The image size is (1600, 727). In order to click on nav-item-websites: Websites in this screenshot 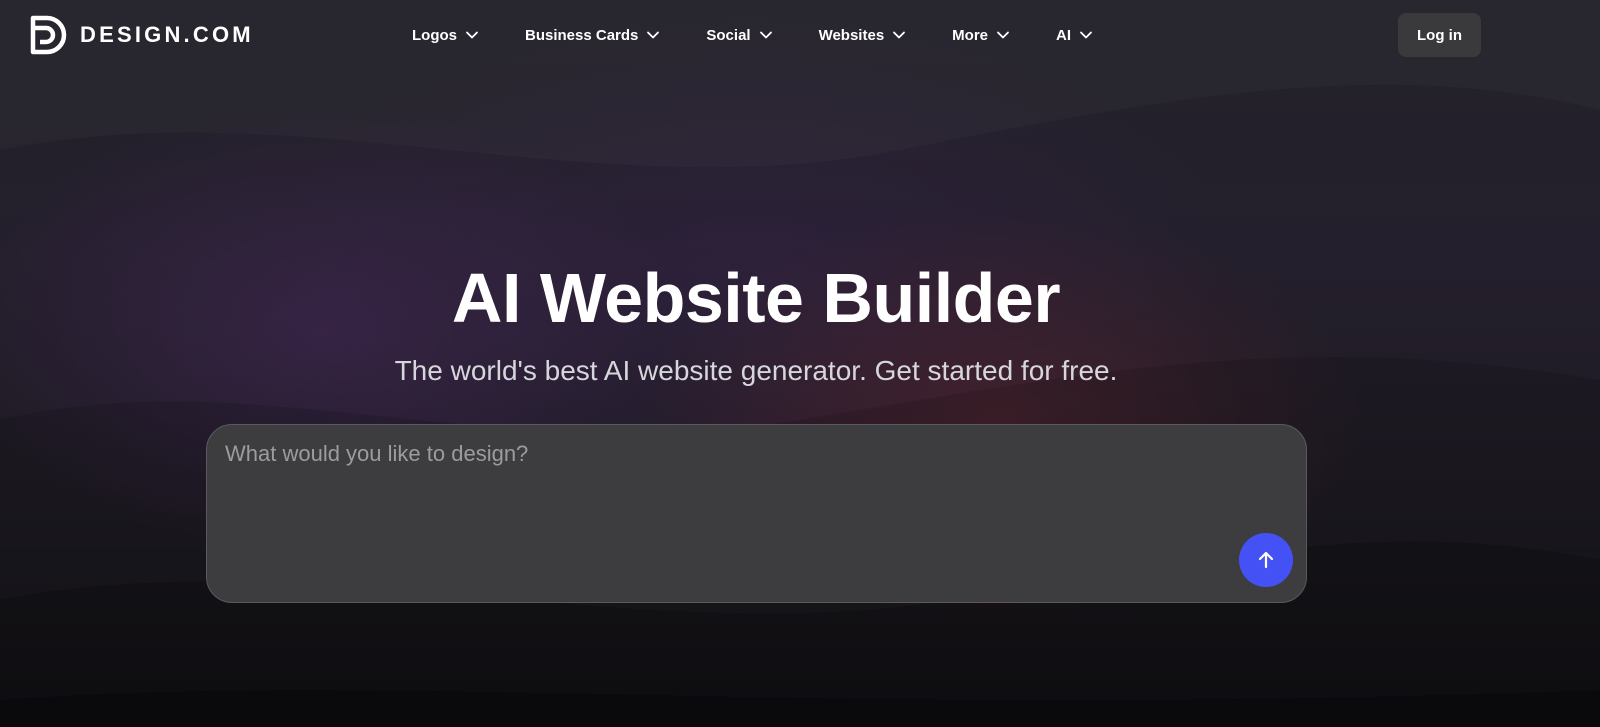, I will do `click(863, 35)`.